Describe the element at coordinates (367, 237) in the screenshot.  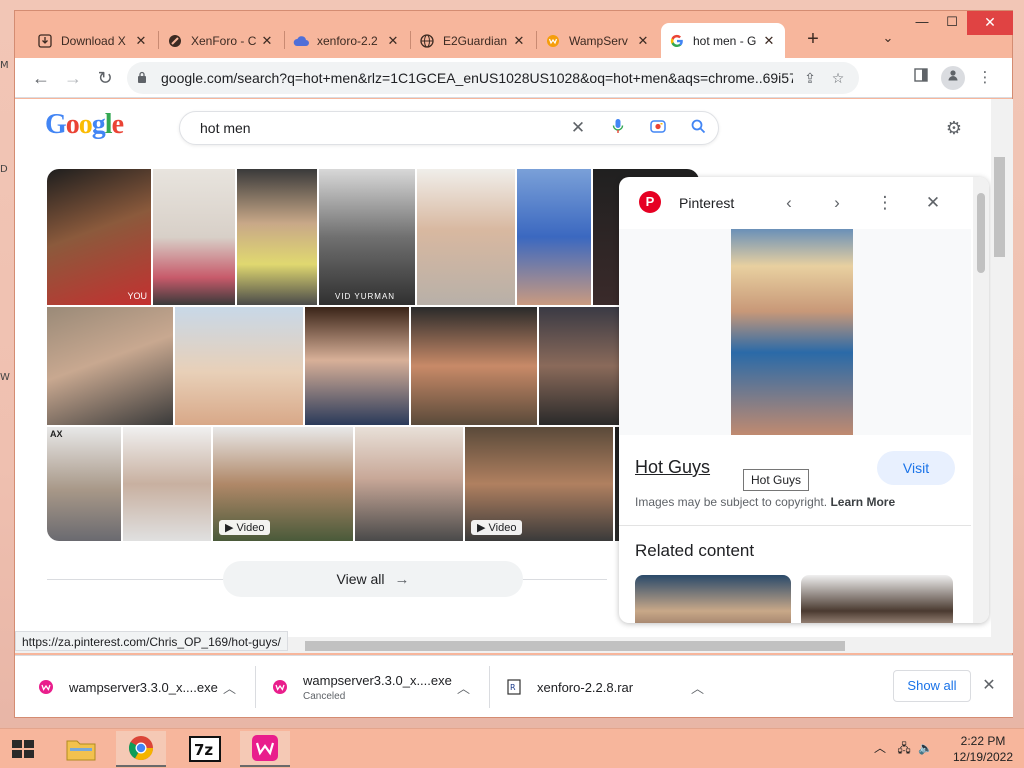
I see `image-result: VID YURMAN` at that location.